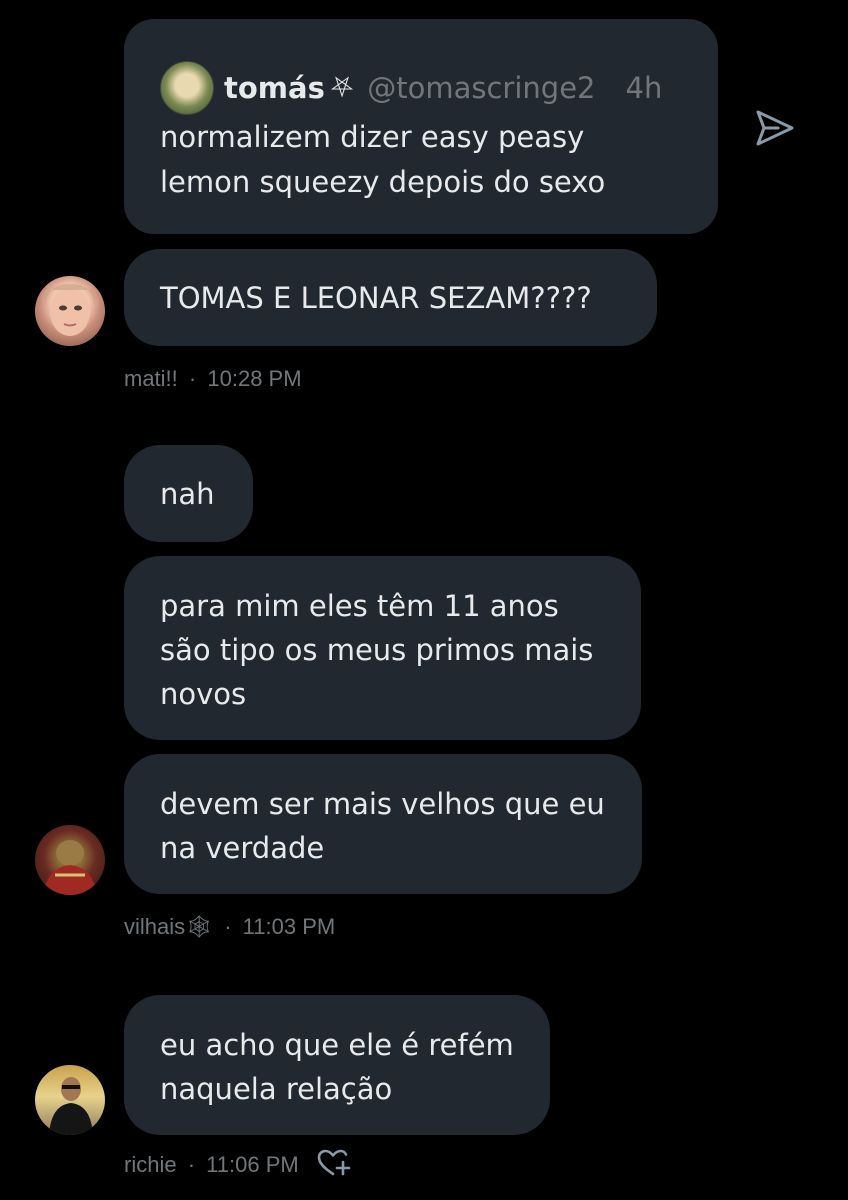  I want to click on message-meta: vilhais🕸 · 11:03 PM, so click(229, 927).